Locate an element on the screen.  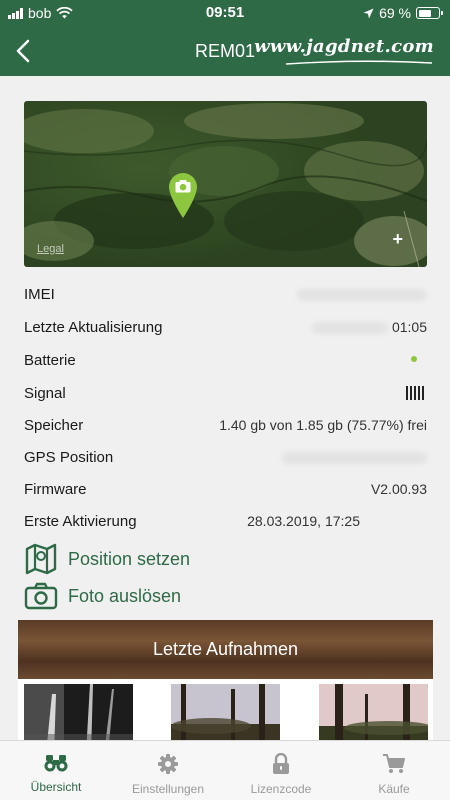
firmware-label: Firmware is located at coordinates (55, 489).